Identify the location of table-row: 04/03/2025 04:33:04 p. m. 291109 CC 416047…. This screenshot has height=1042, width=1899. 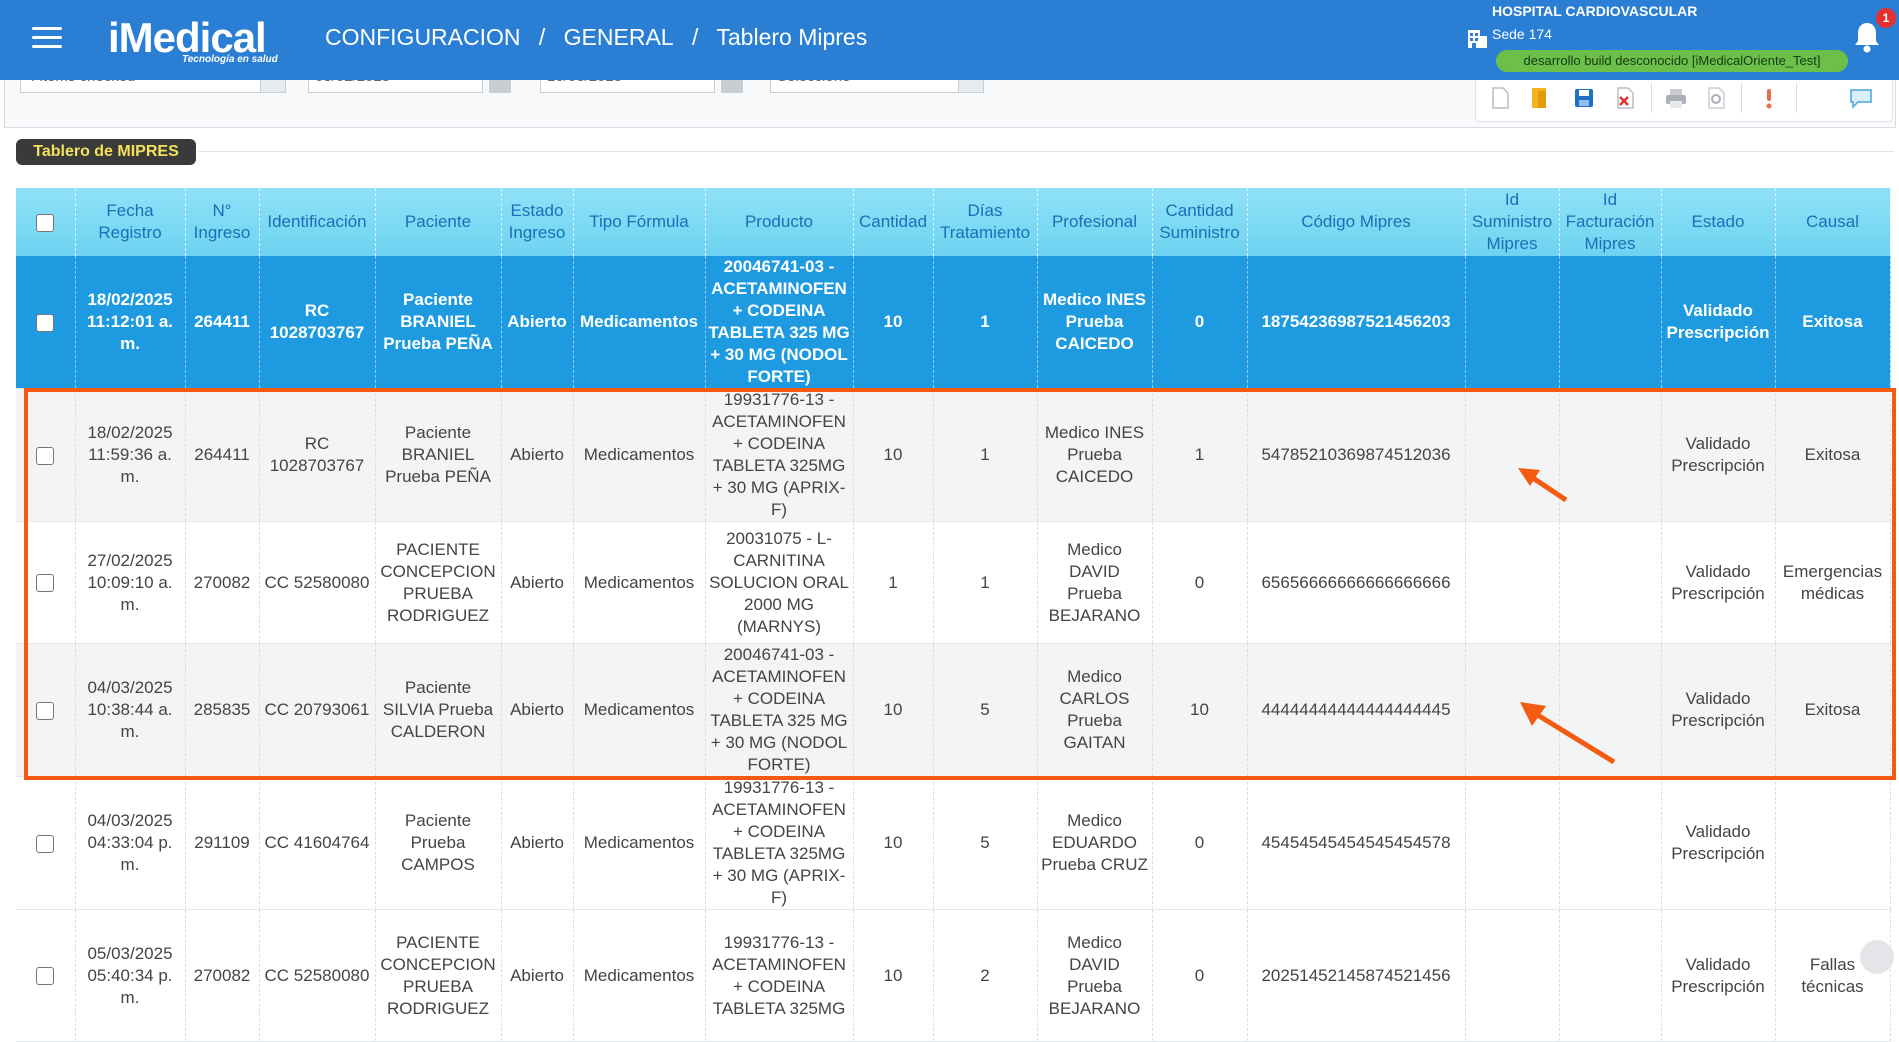
(953, 843).